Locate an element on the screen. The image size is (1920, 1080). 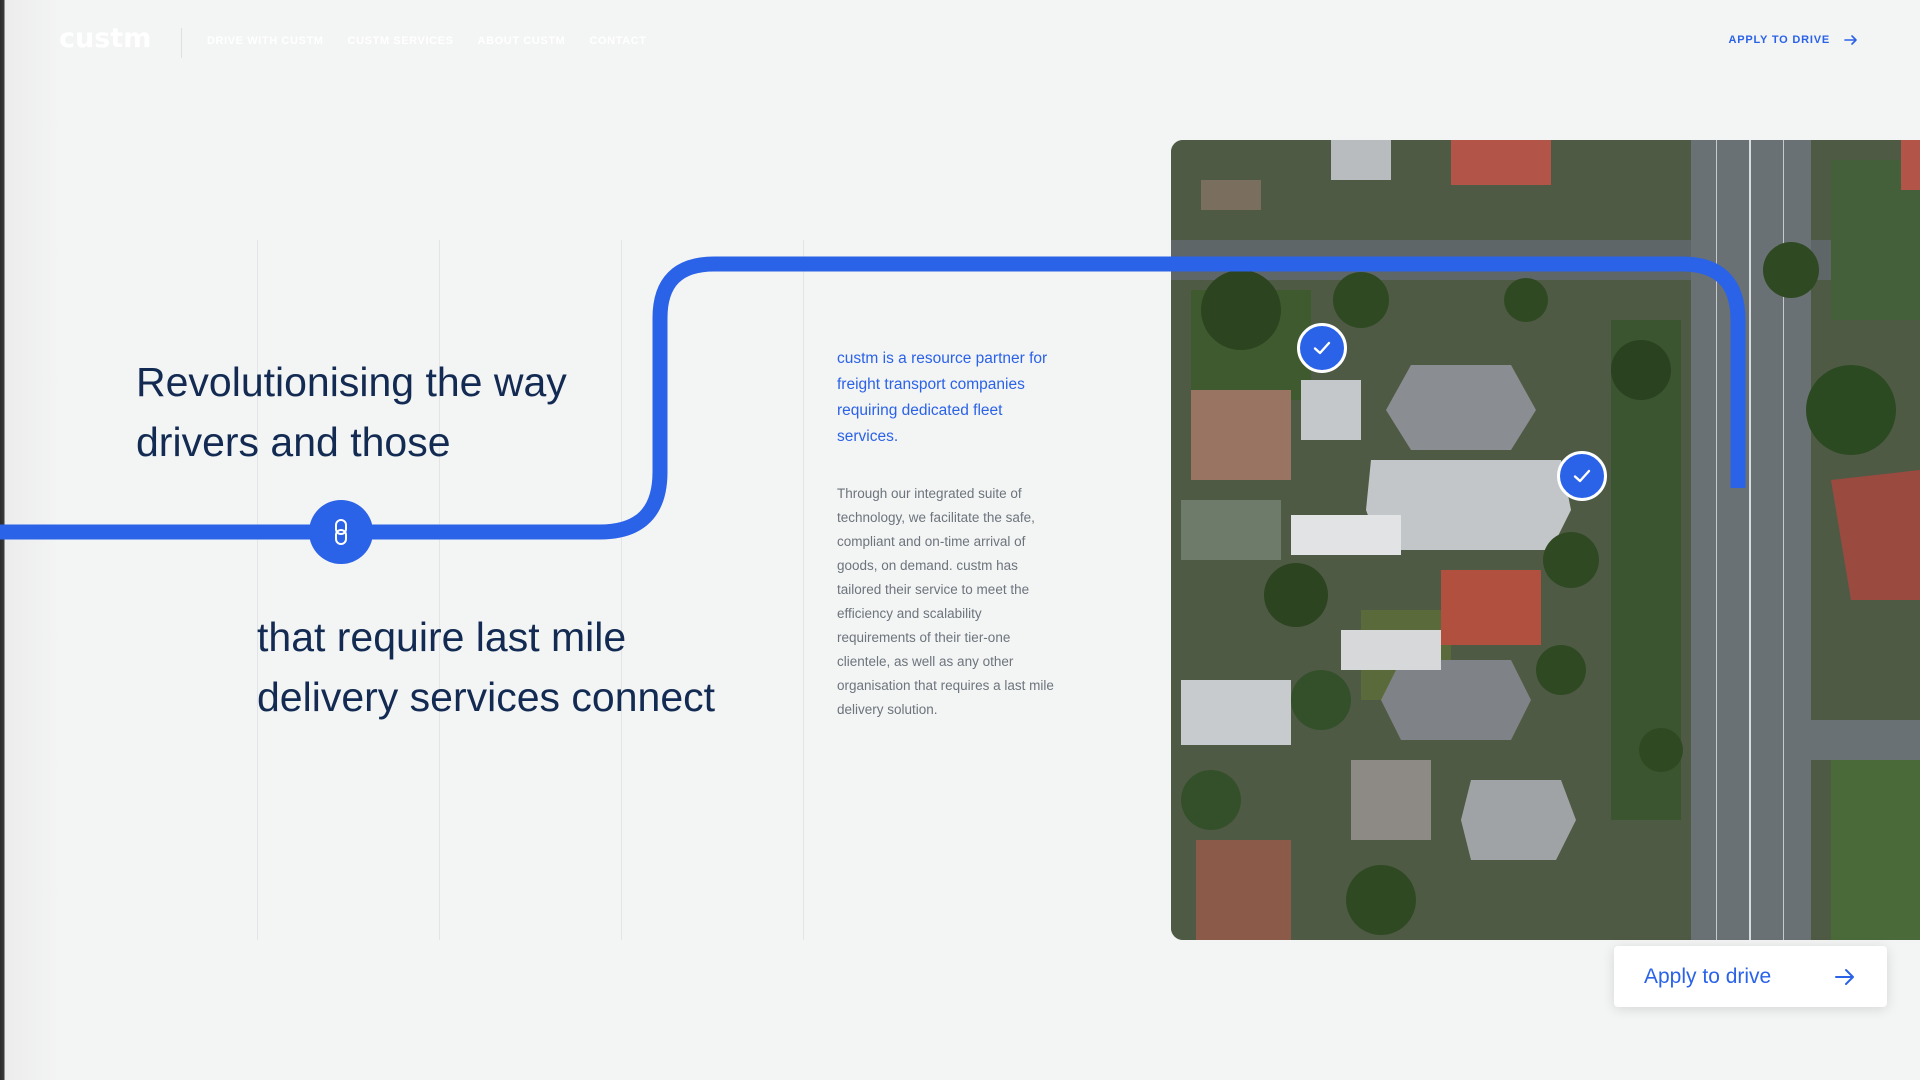
logo: custm is located at coordinates (105, 39).